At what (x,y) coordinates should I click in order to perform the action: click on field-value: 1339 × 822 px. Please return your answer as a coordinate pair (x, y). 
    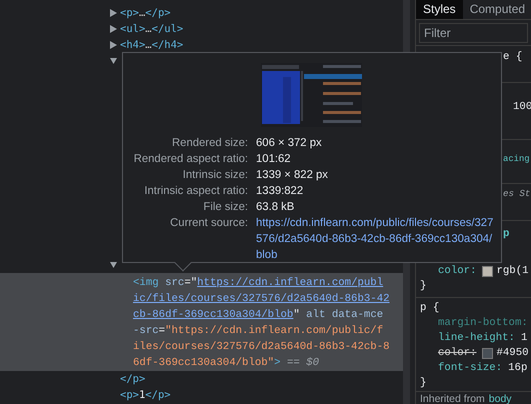
    Looking at the image, I should click on (292, 175).